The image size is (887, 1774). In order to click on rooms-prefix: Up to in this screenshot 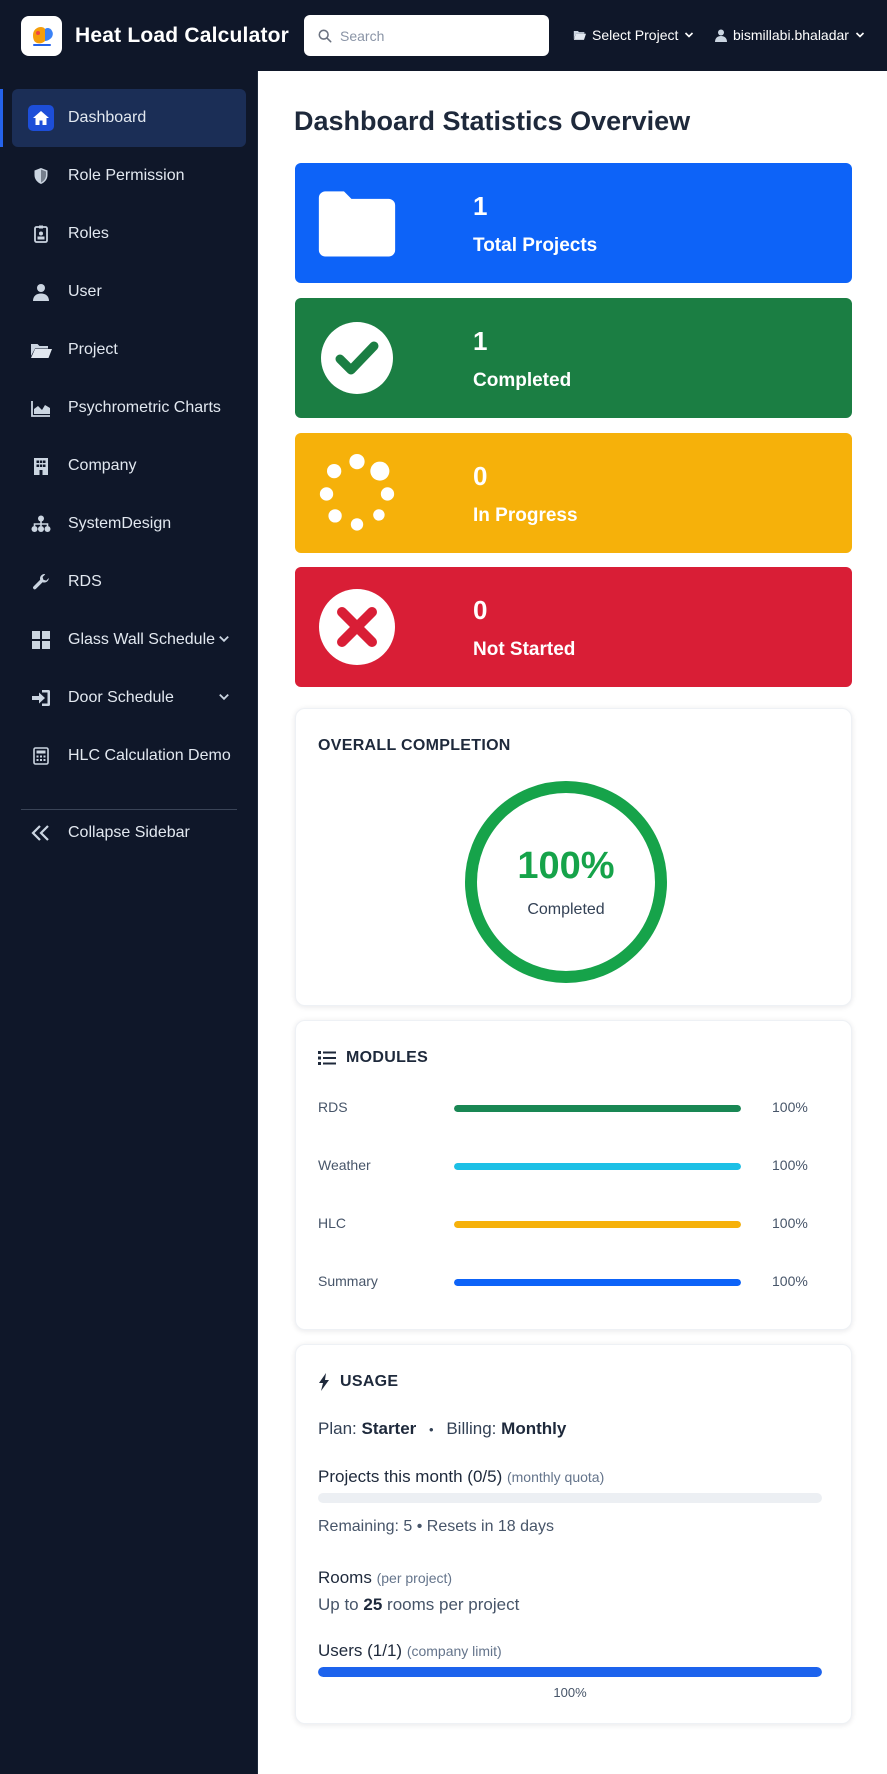, I will do `click(338, 1604)`.